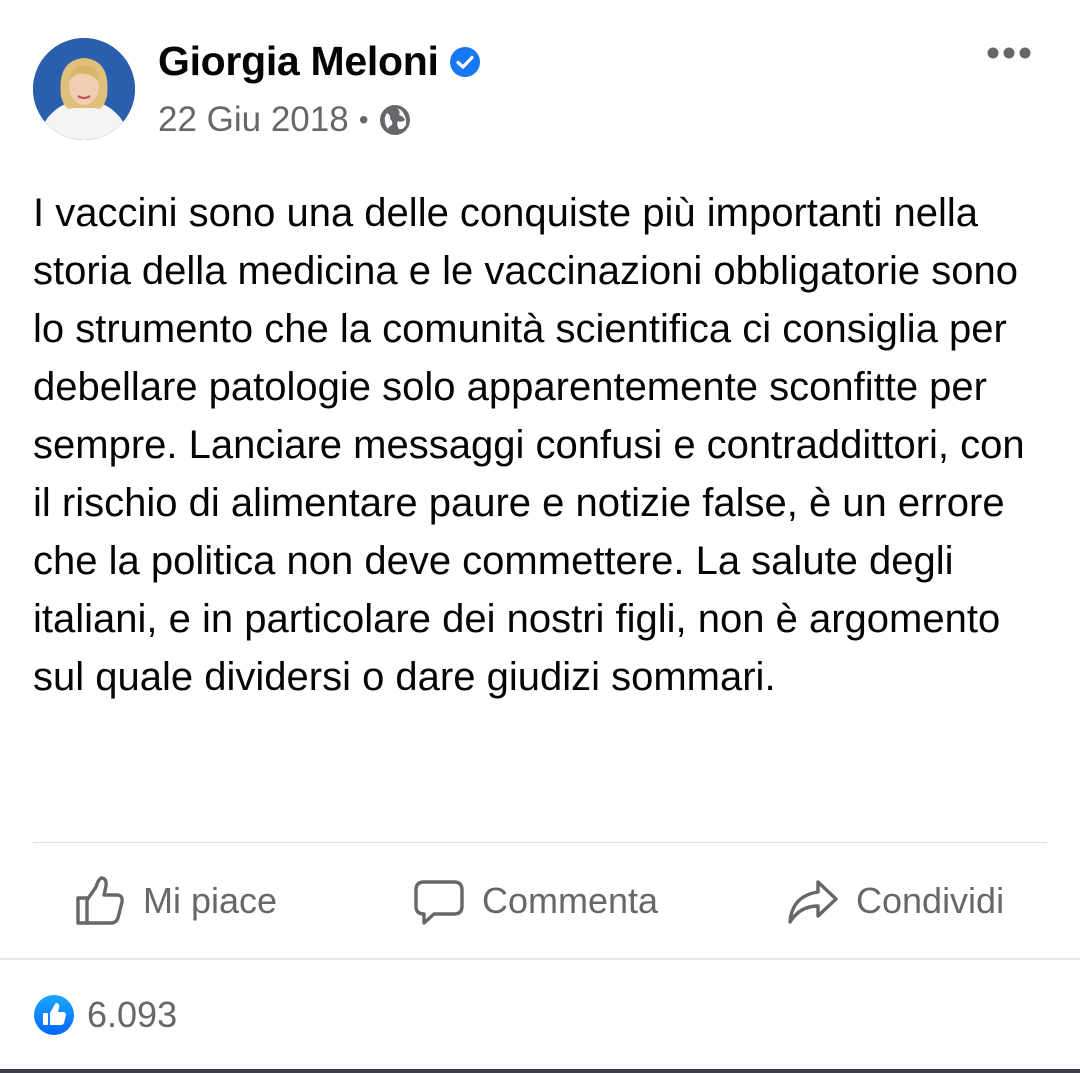  I want to click on globe-icon, so click(395, 120).